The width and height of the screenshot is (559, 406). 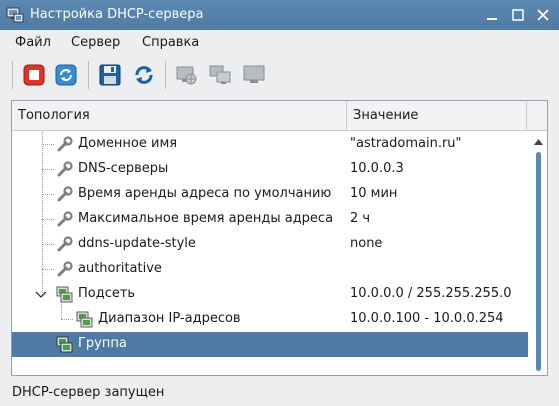 I want to click on tree-row-authoritative: authoritative, so click(x=270, y=269).